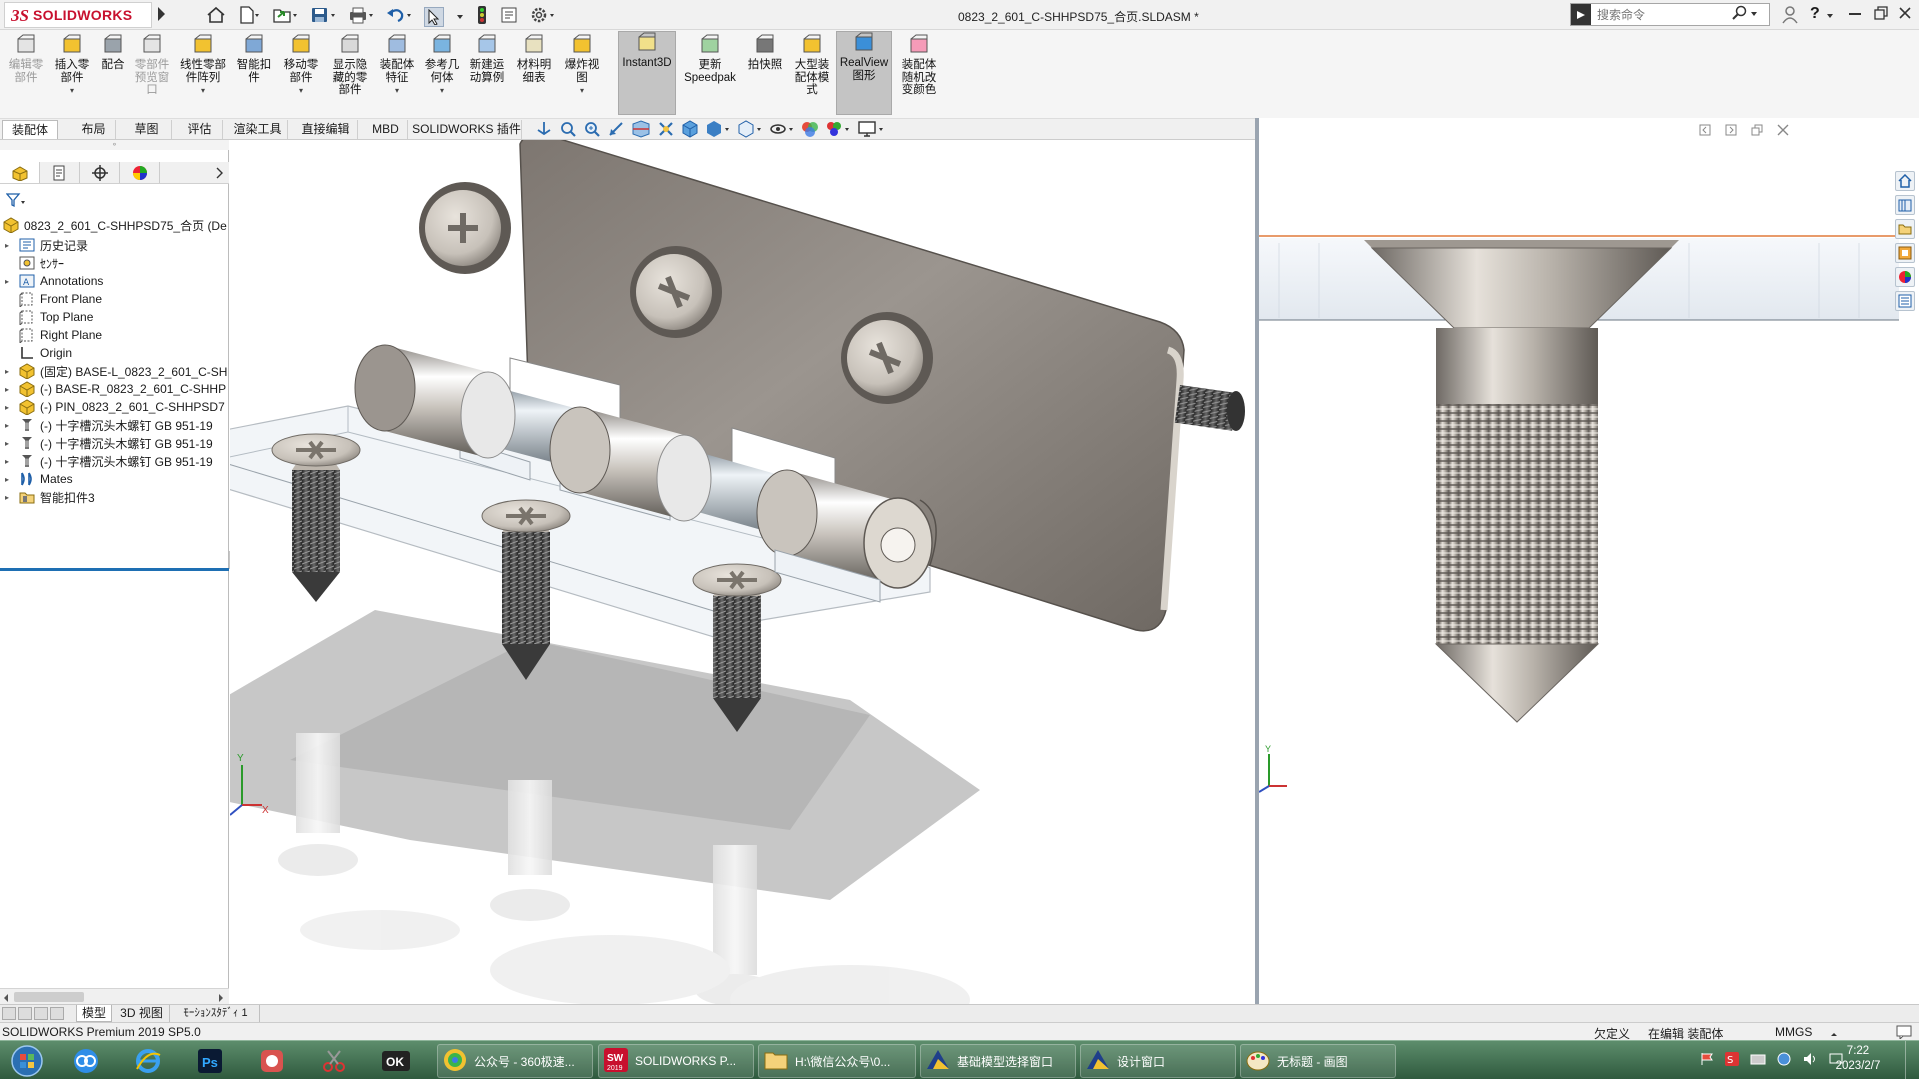  I want to click on tab-assembly: 装配体, so click(30, 129).